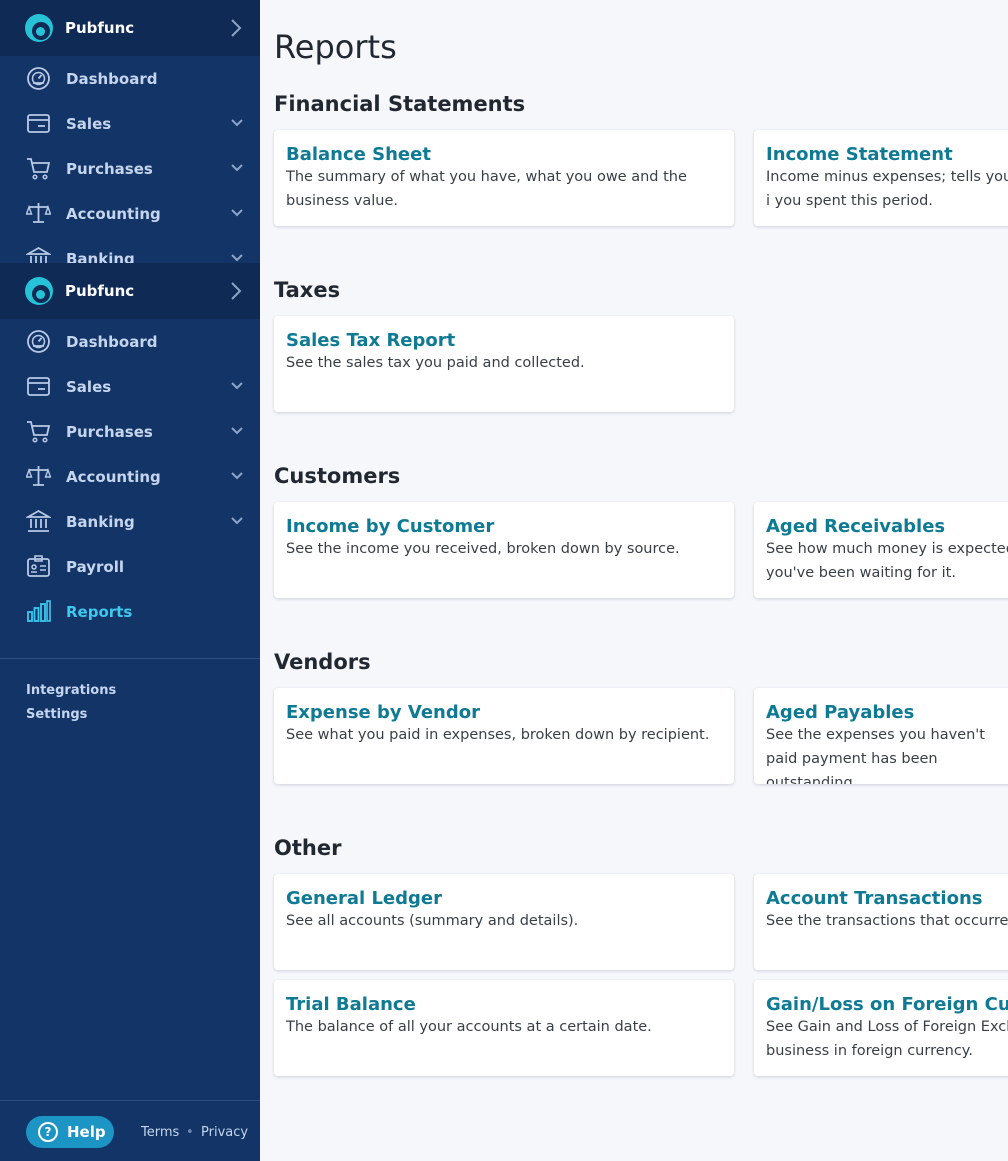 Image resolution: width=1008 pixels, height=1161 pixels. I want to click on help-button: ? Help, so click(70, 1132).